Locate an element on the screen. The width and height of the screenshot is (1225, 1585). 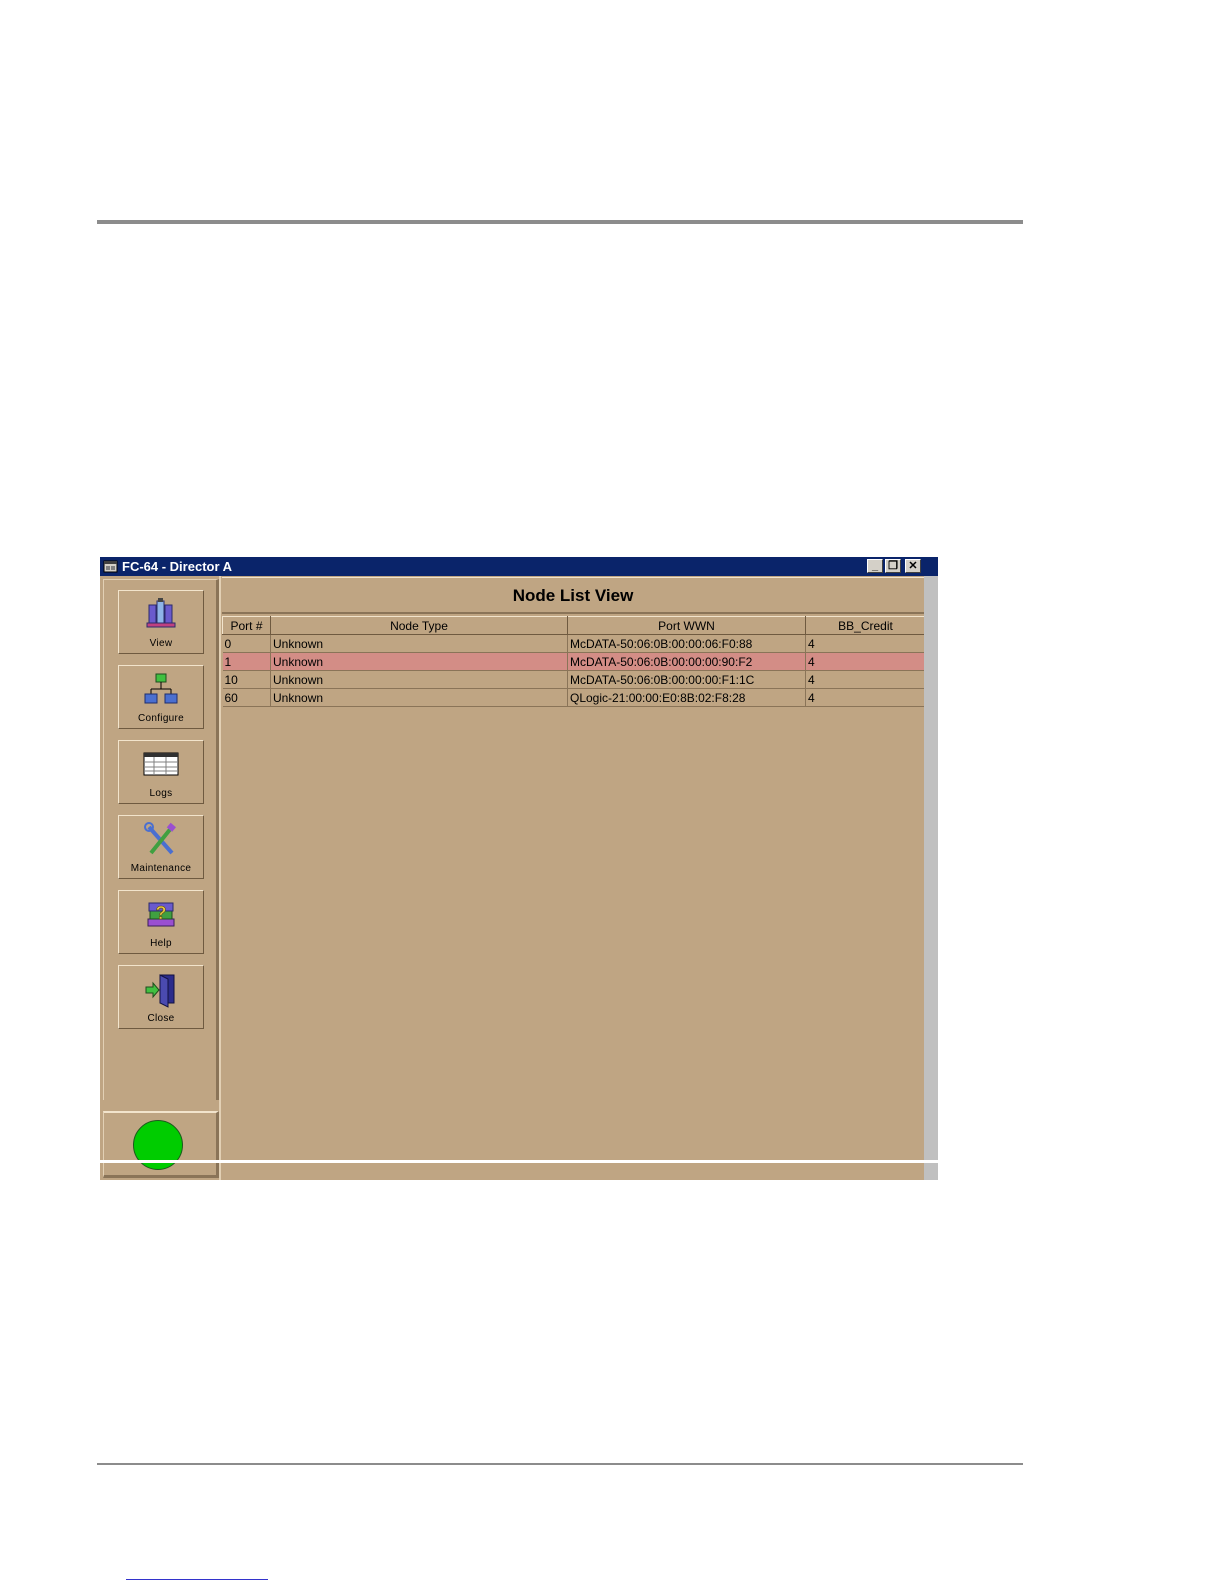
column-header-bb-credit: BB_Credit is located at coordinates (865, 625).